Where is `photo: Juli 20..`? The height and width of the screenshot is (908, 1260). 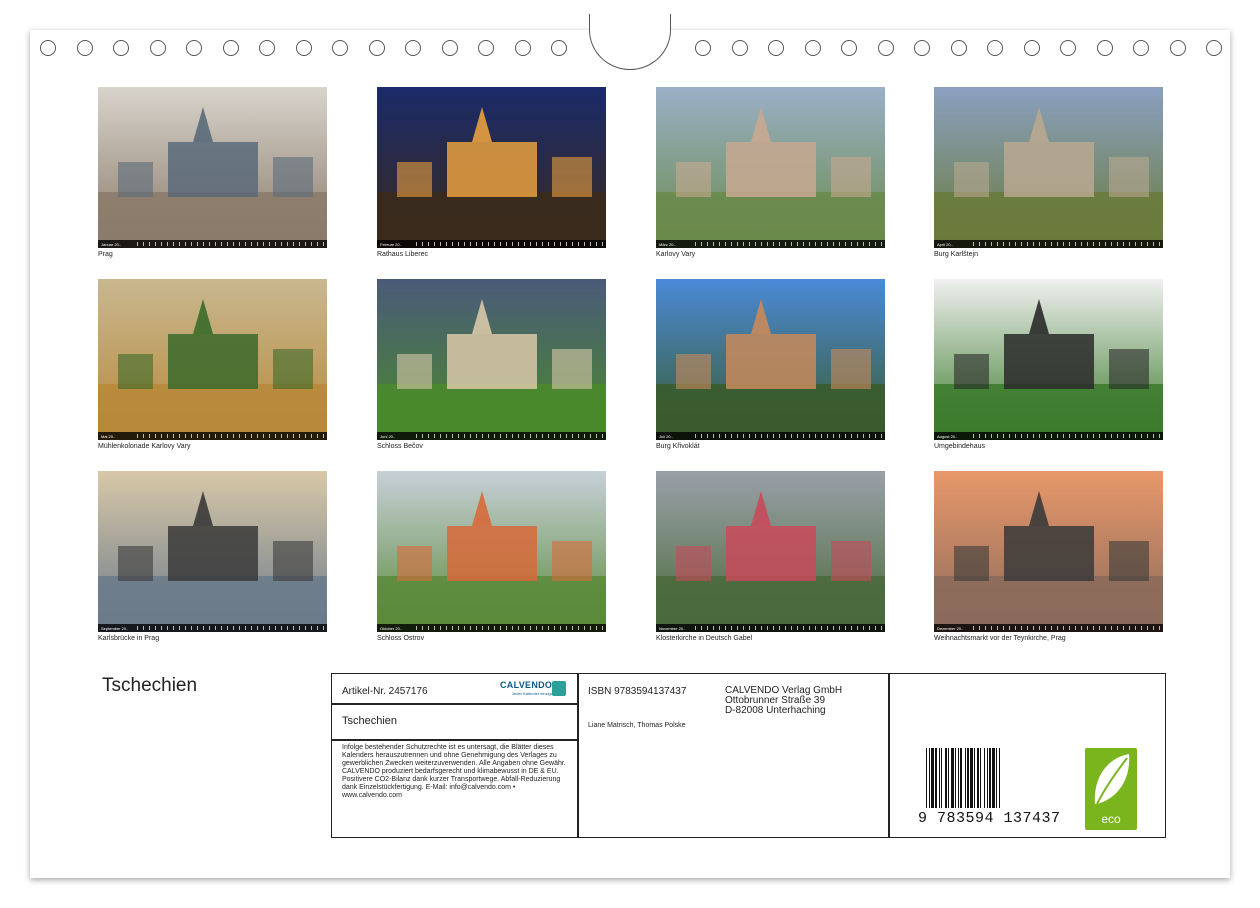
photo: Juli 20.. is located at coordinates (770, 359).